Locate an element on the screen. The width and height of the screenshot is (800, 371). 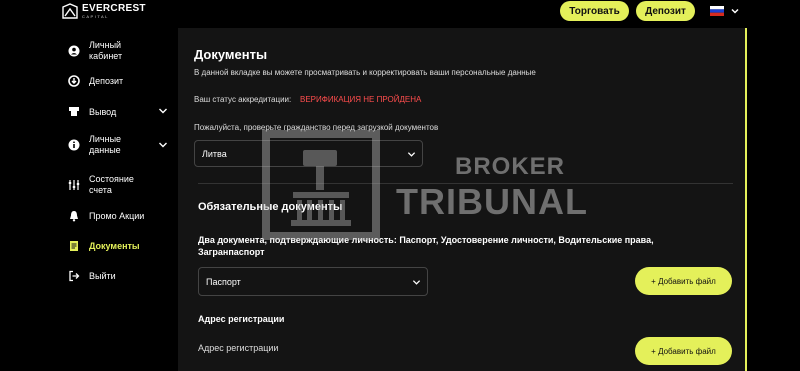
sidebar-item-documents: Документы is located at coordinates (118, 246).